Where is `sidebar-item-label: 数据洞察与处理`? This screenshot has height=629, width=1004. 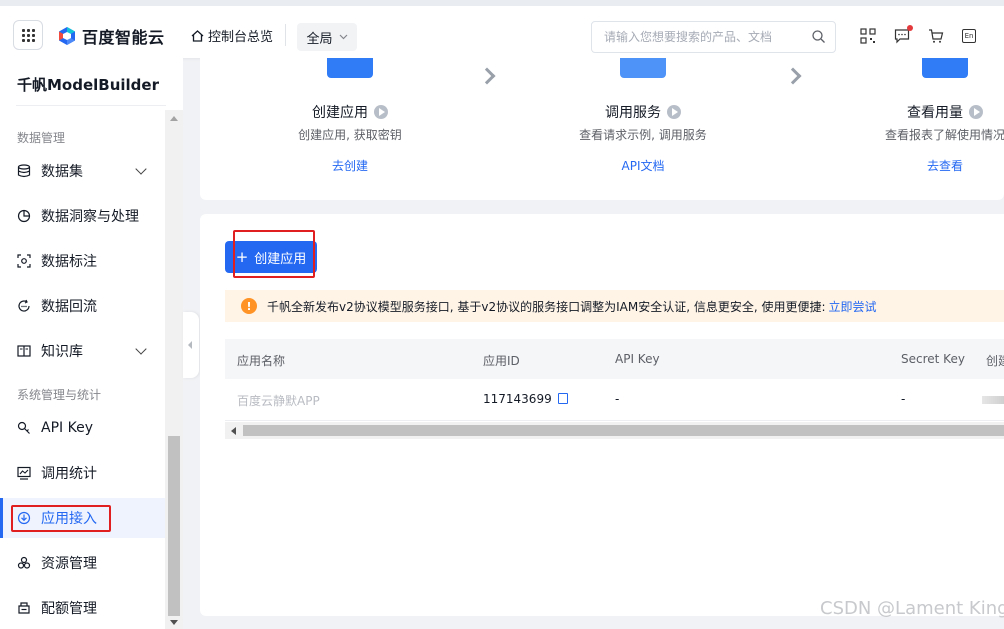
sidebar-item-label: 数据洞察与处理 is located at coordinates (90, 217).